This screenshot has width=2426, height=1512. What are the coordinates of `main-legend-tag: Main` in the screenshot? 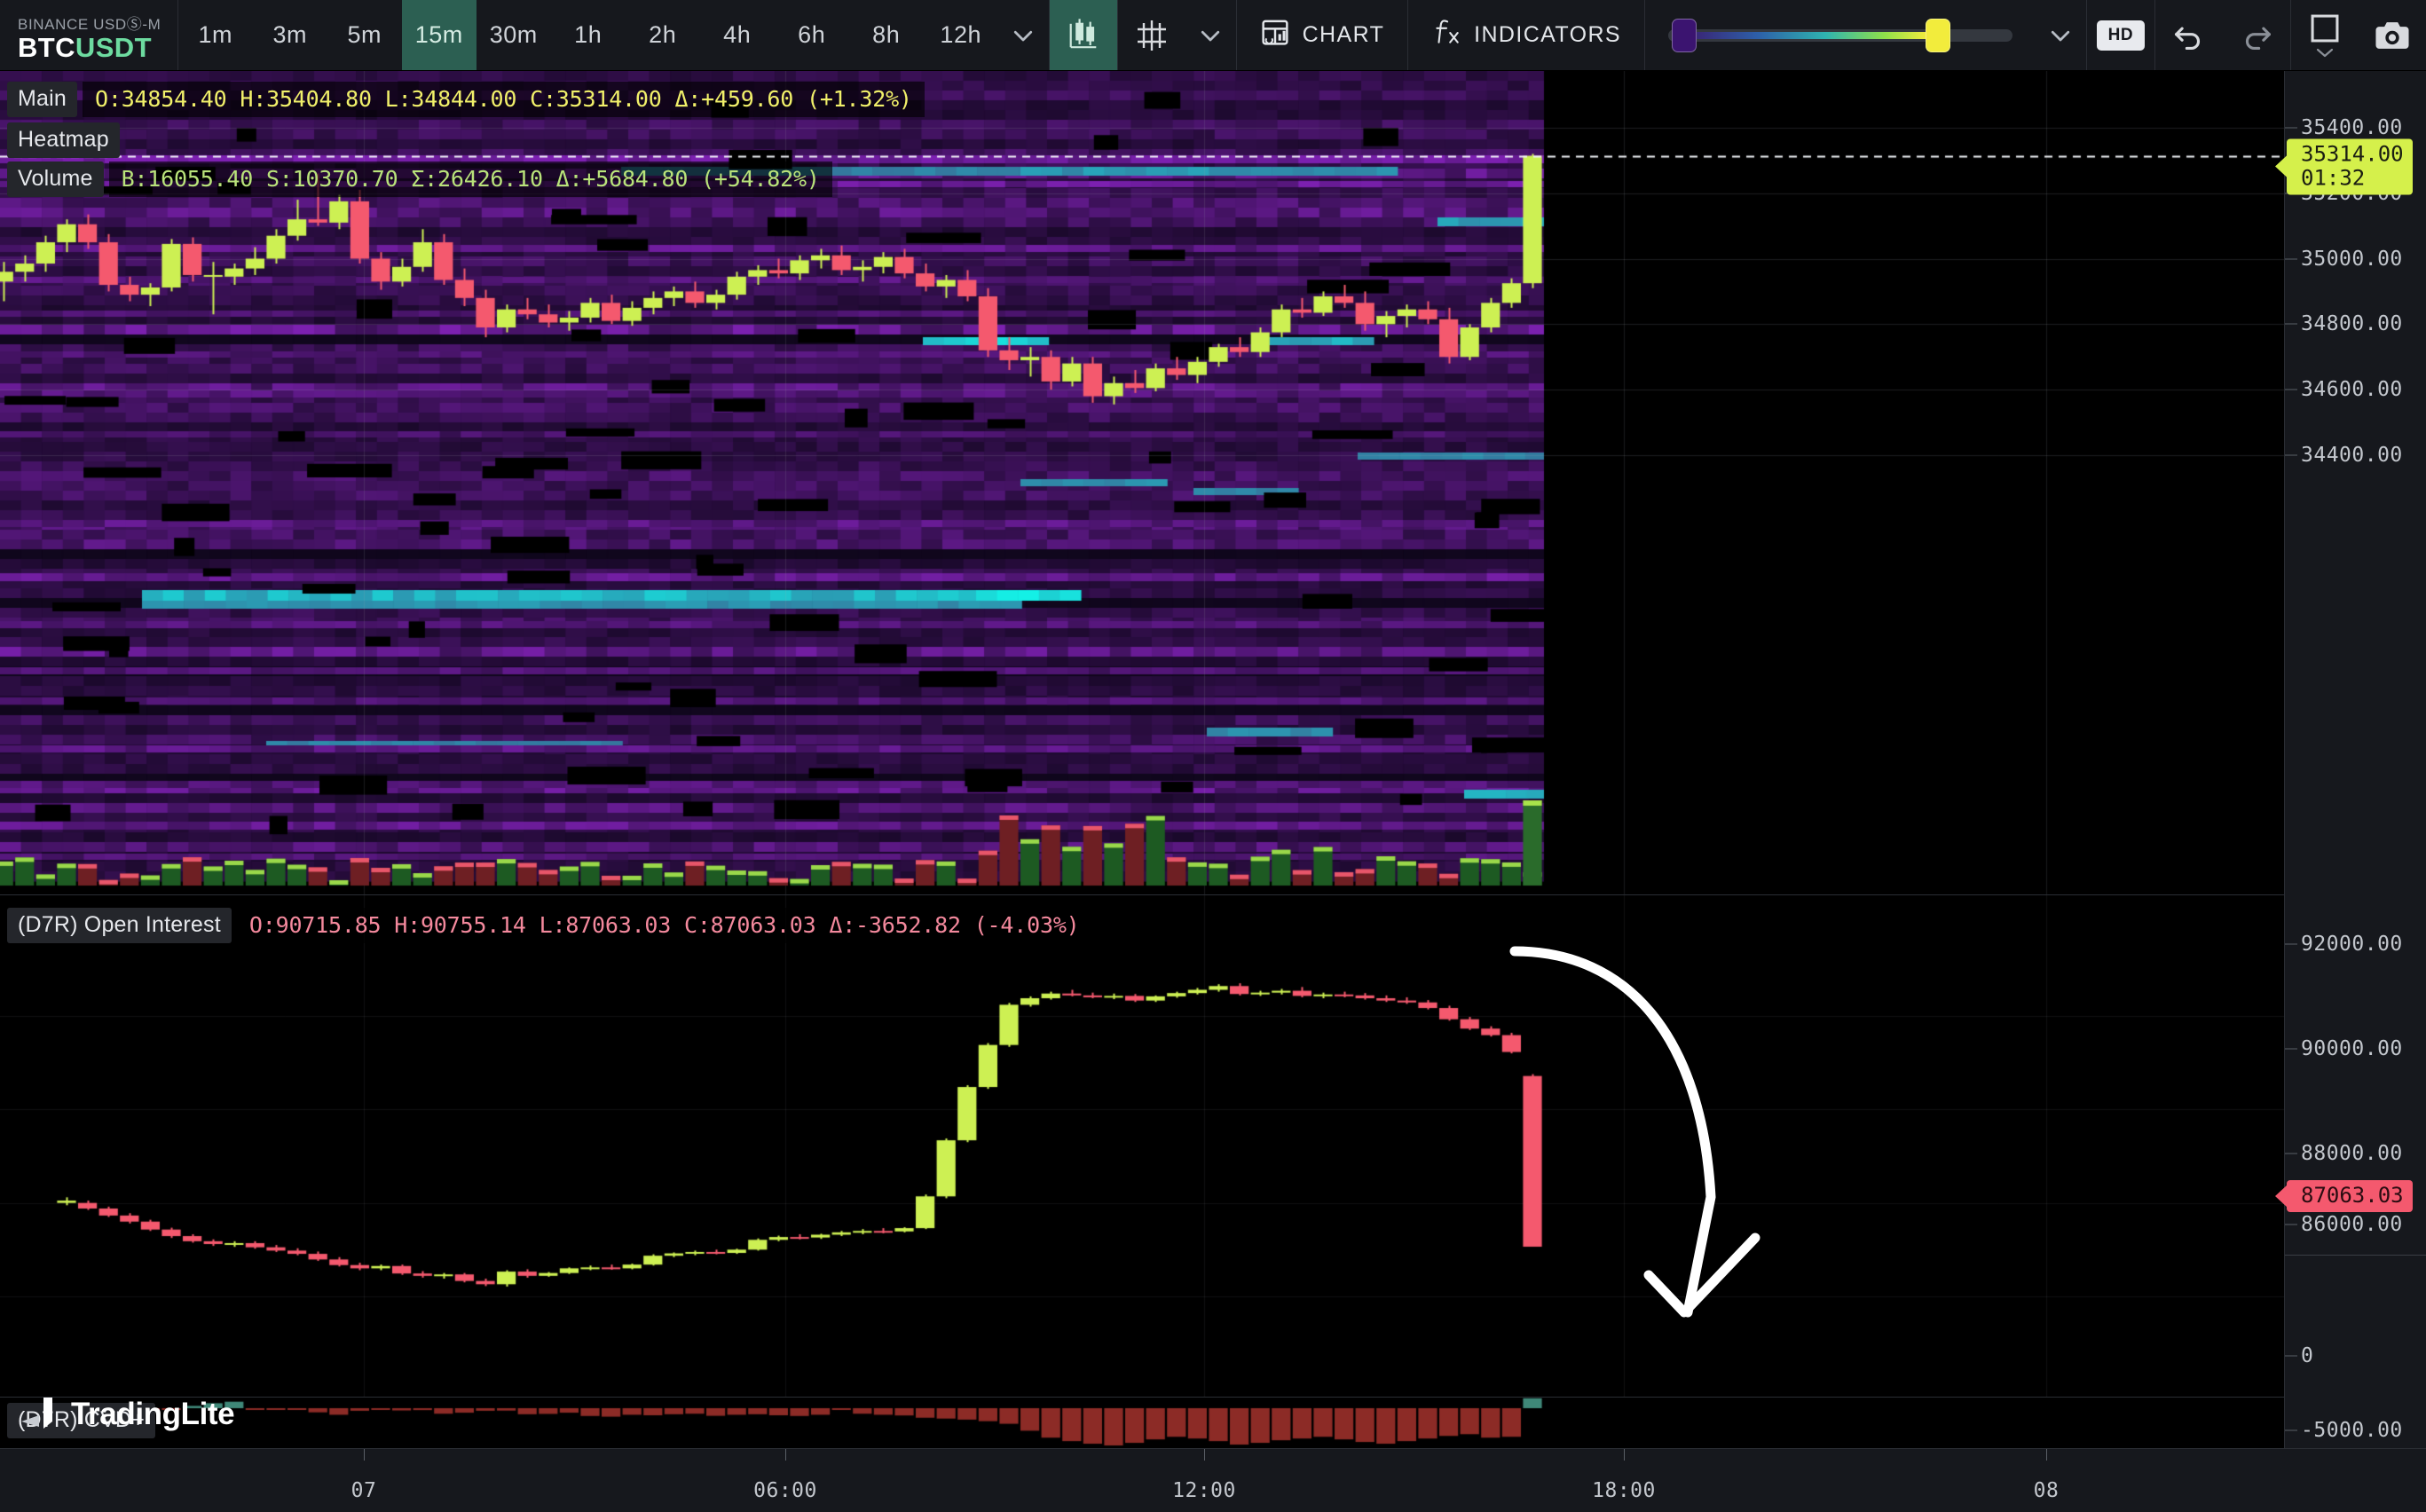 It's located at (42, 99).